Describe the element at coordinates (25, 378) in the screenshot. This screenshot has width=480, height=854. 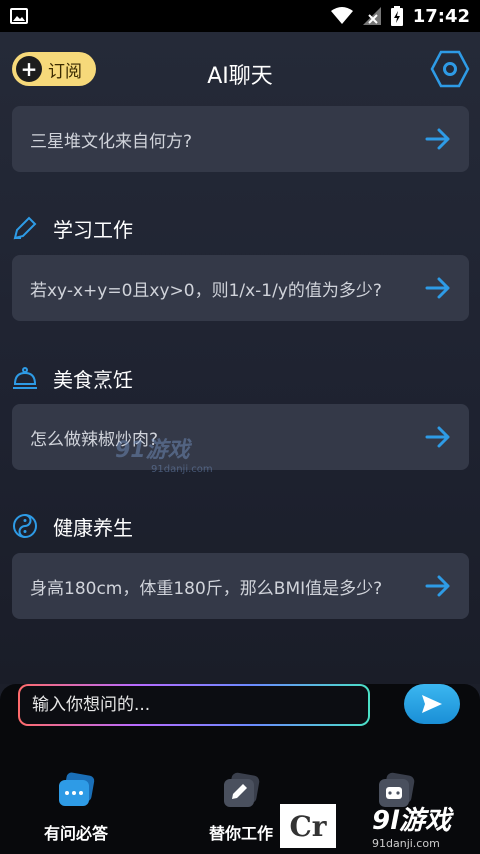
I see `food-cloche-icon` at that location.